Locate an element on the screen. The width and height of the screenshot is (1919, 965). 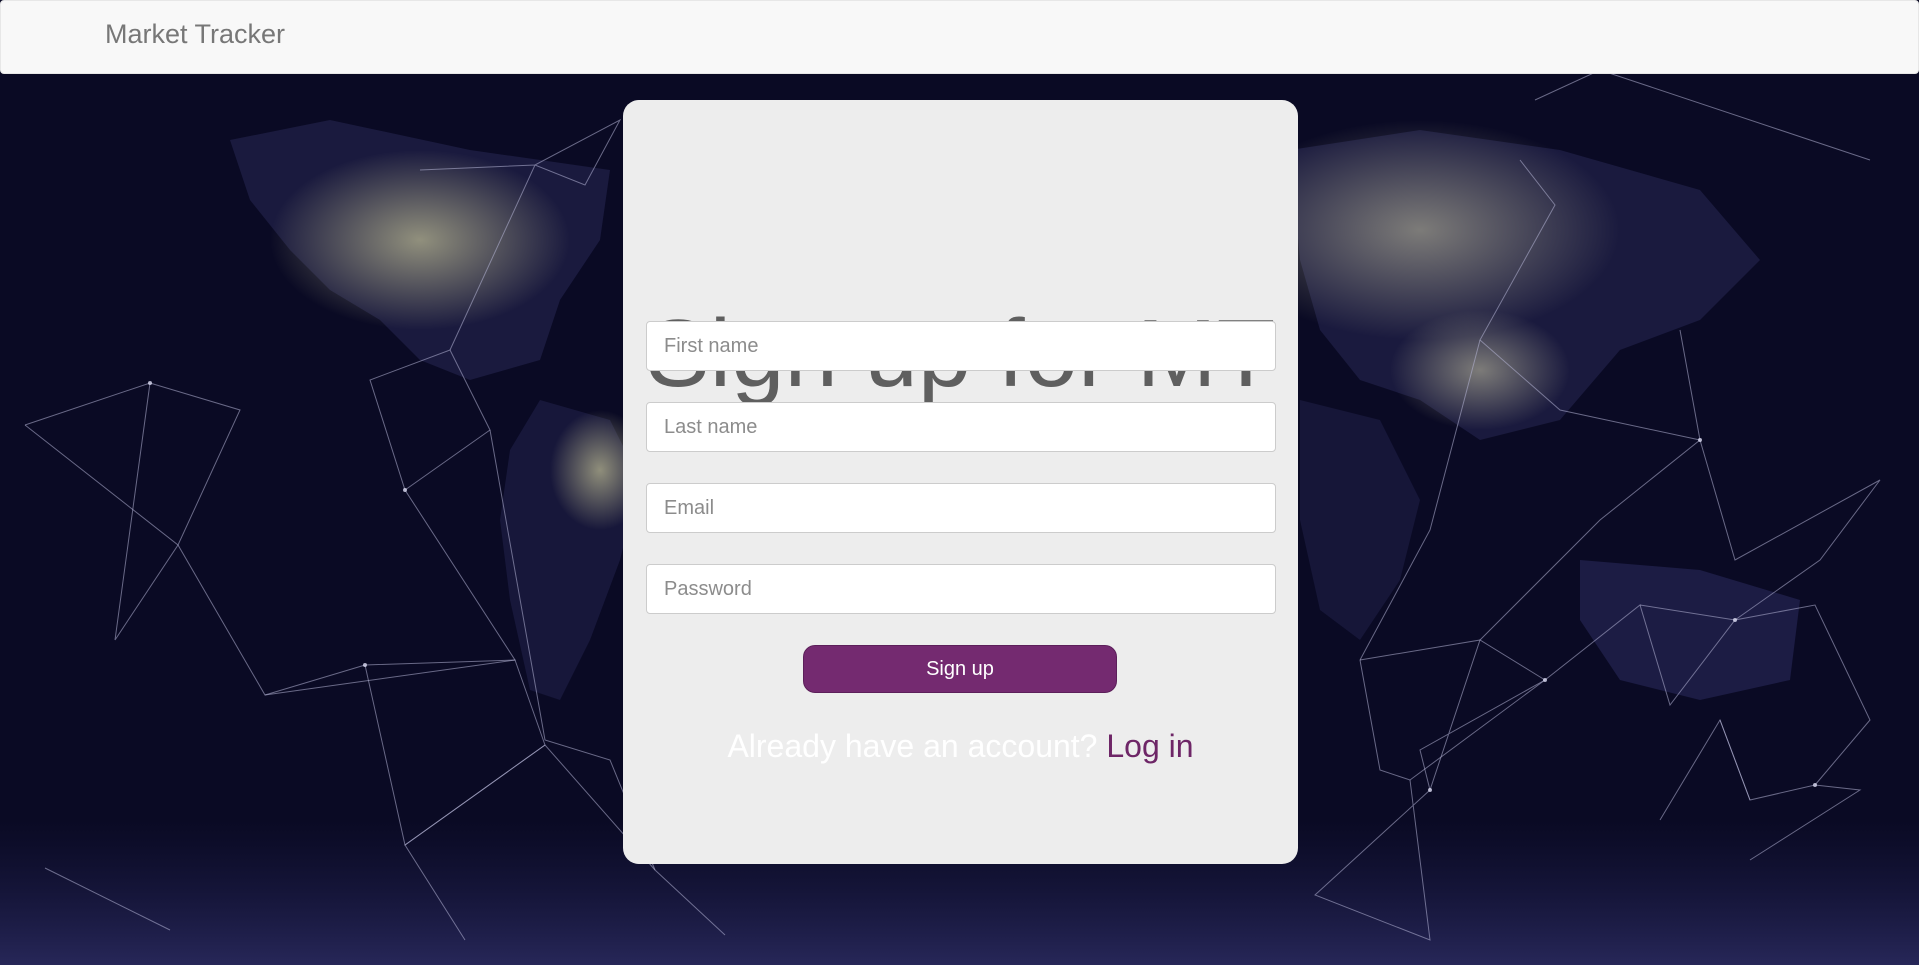
login-prompt-text: Already have an account? is located at coordinates (912, 746).